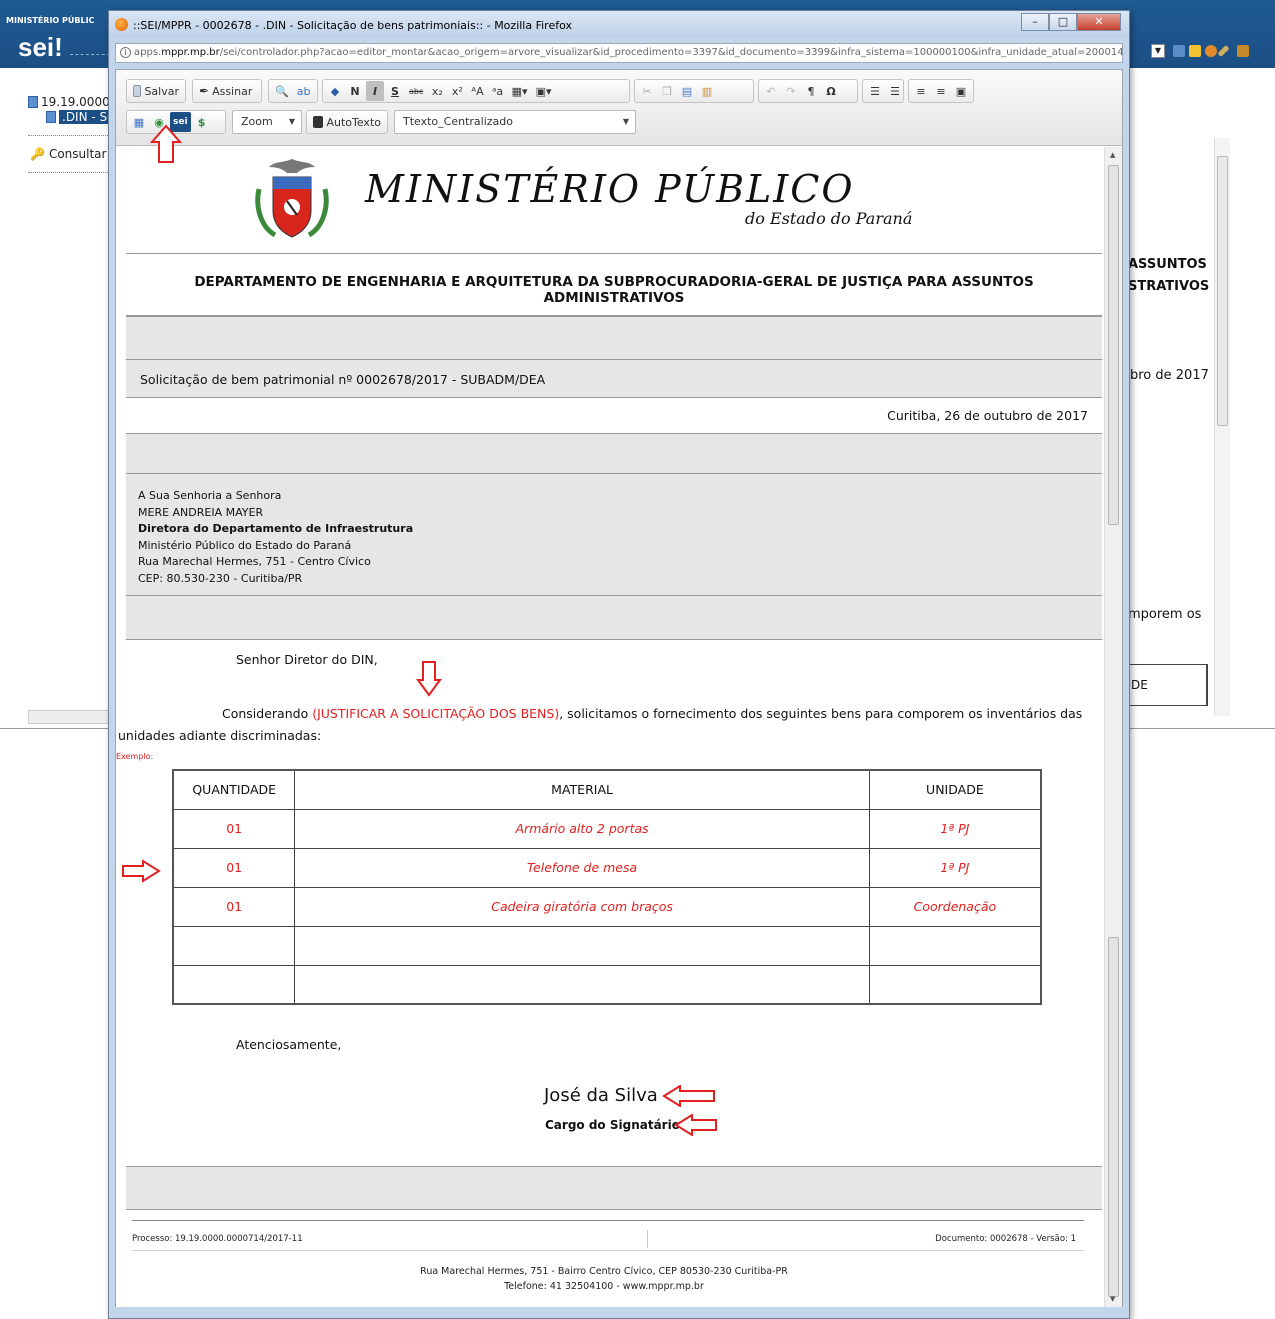 The height and width of the screenshot is (1319, 1275). I want to click on table-row: 01 Telefone de mesa 1ª PJ, so click(607, 867).